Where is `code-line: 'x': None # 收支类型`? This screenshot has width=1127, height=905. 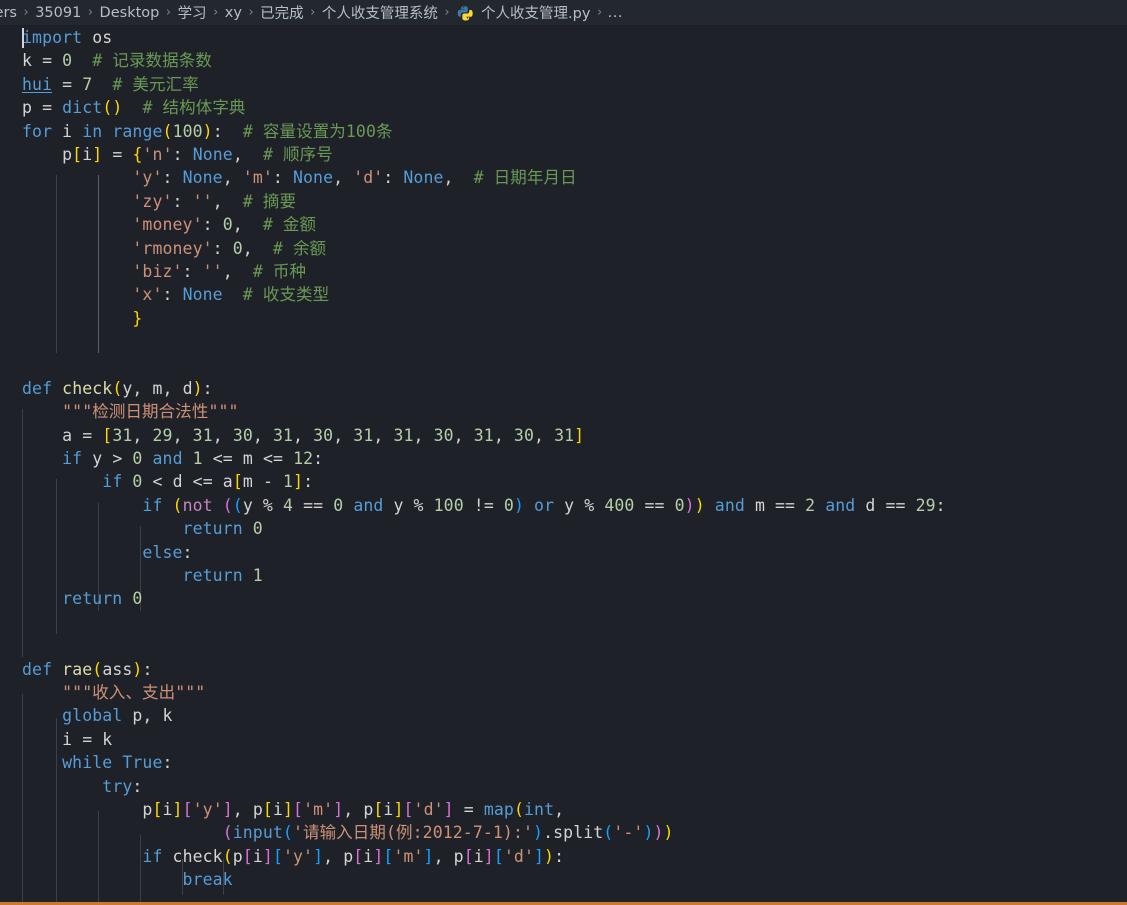
code-line: 'x': None # 收支类型 is located at coordinates (563, 294).